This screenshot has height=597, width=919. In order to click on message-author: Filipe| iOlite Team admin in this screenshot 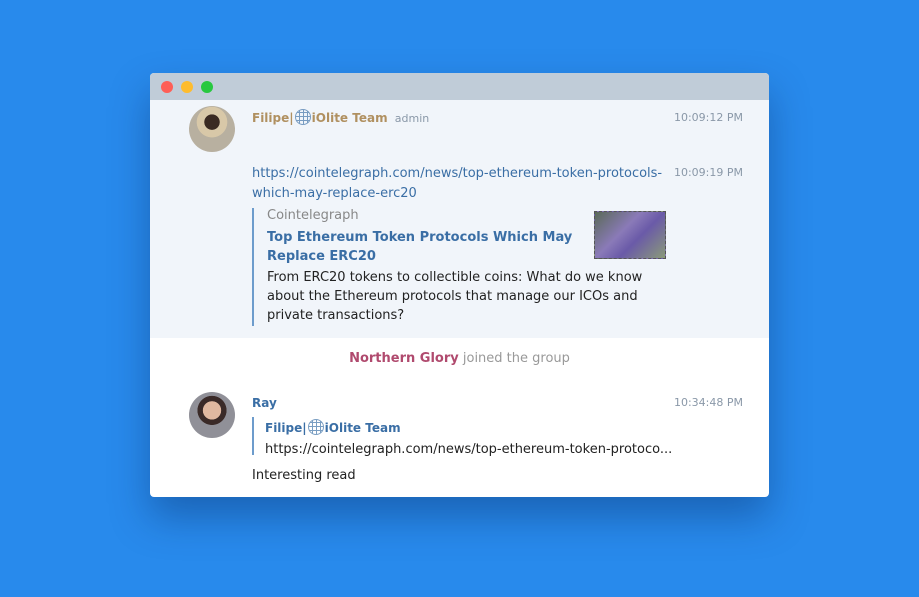, I will do `click(340, 117)`.